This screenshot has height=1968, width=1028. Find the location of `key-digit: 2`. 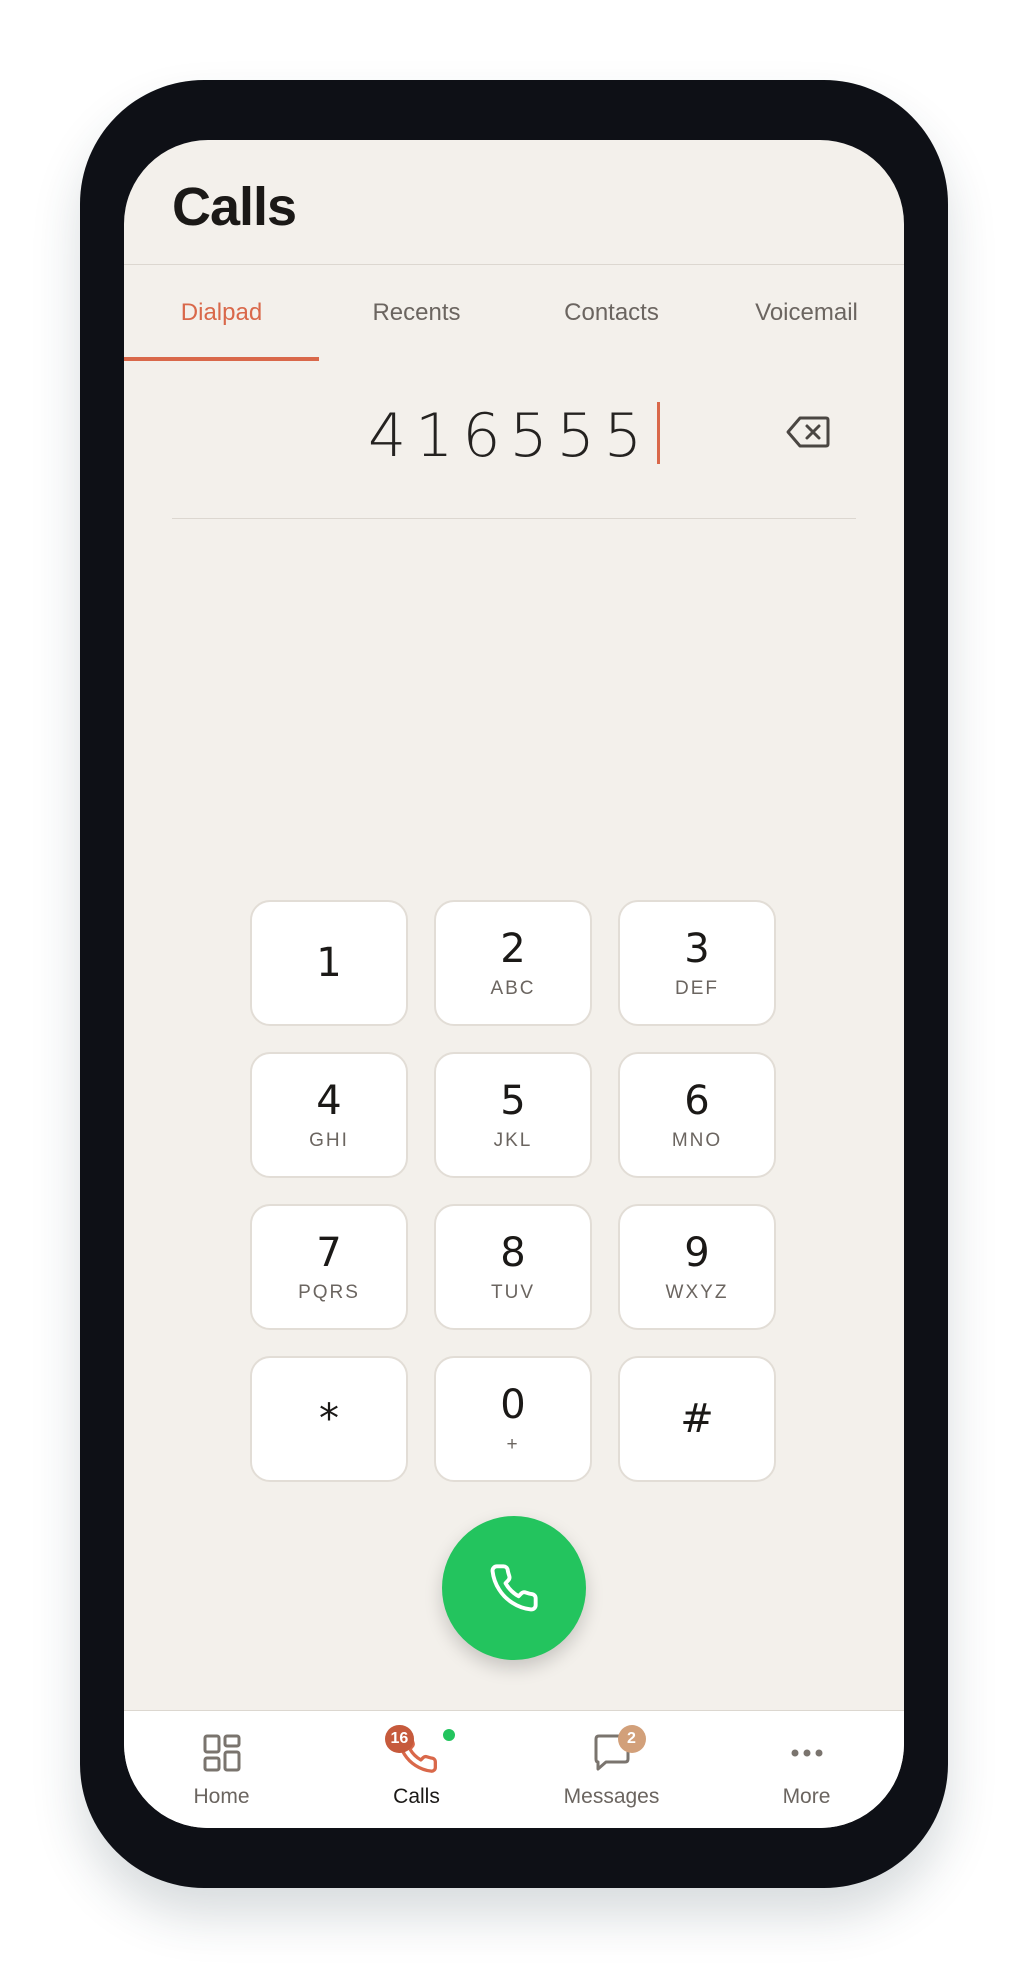

key-digit: 2 is located at coordinates (513, 949).